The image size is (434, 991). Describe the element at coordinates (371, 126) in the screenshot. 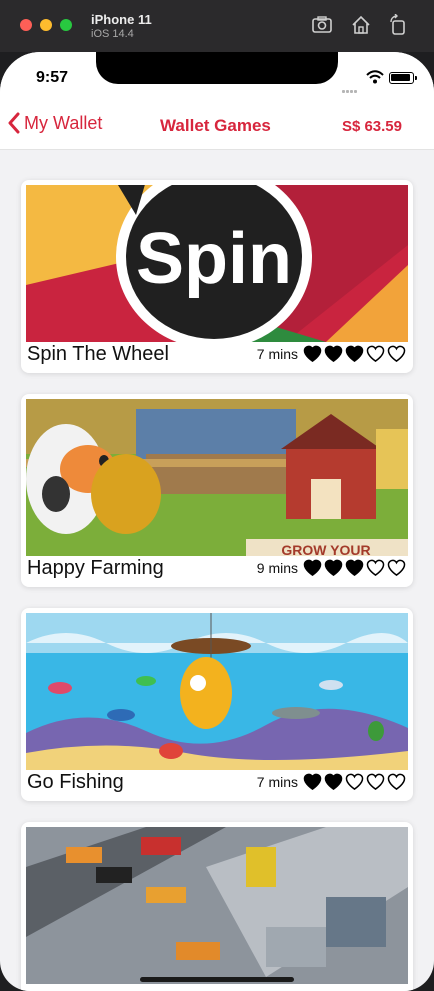

I see `wallet-balance: S$ 63.59` at that location.